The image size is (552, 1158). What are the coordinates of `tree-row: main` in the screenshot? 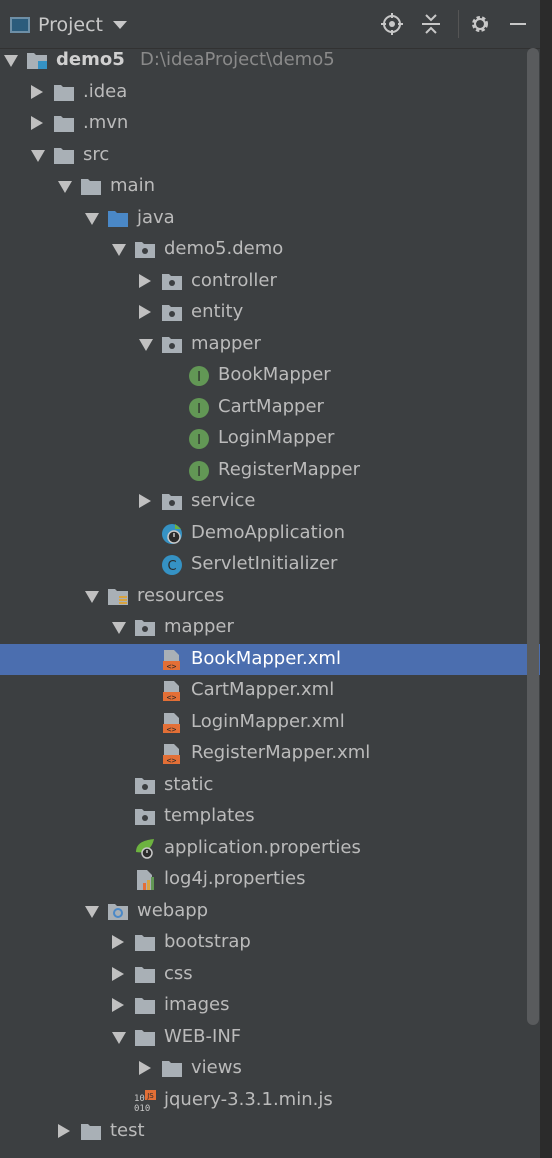 It's located at (270, 186).